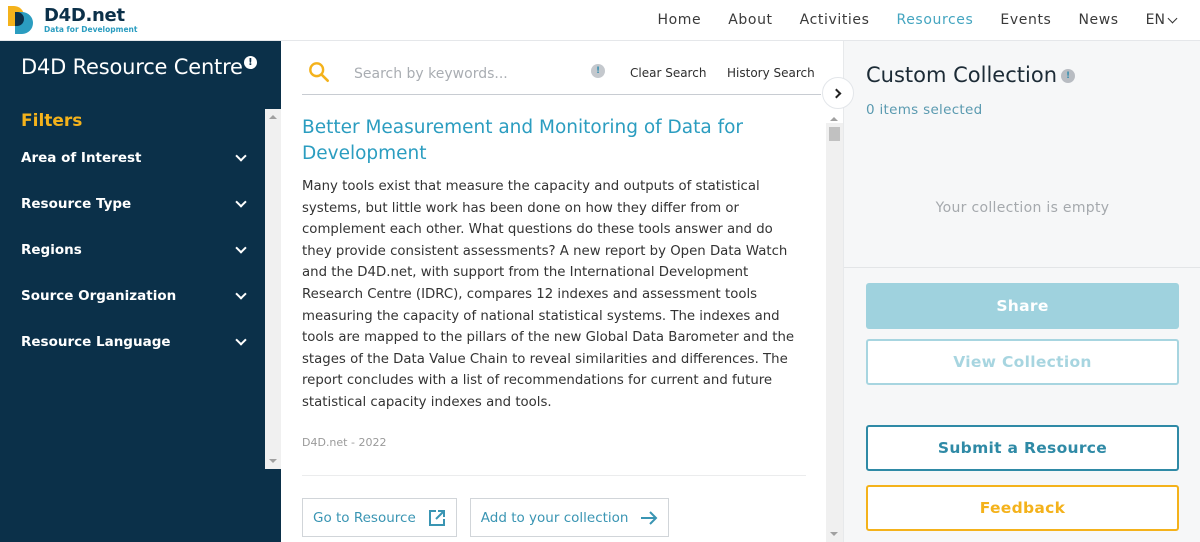 The width and height of the screenshot is (1200, 542). Describe the element at coordinates (51, 250) in the screenshot. I see `filter-label: Regions` at that location.